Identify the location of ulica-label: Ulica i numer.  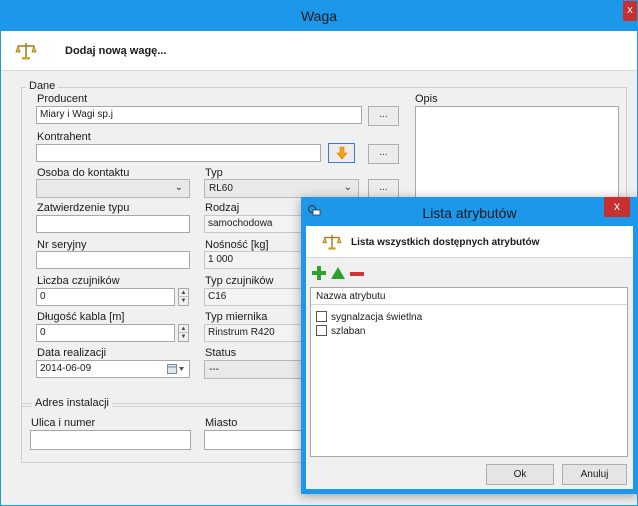
(63, 423).